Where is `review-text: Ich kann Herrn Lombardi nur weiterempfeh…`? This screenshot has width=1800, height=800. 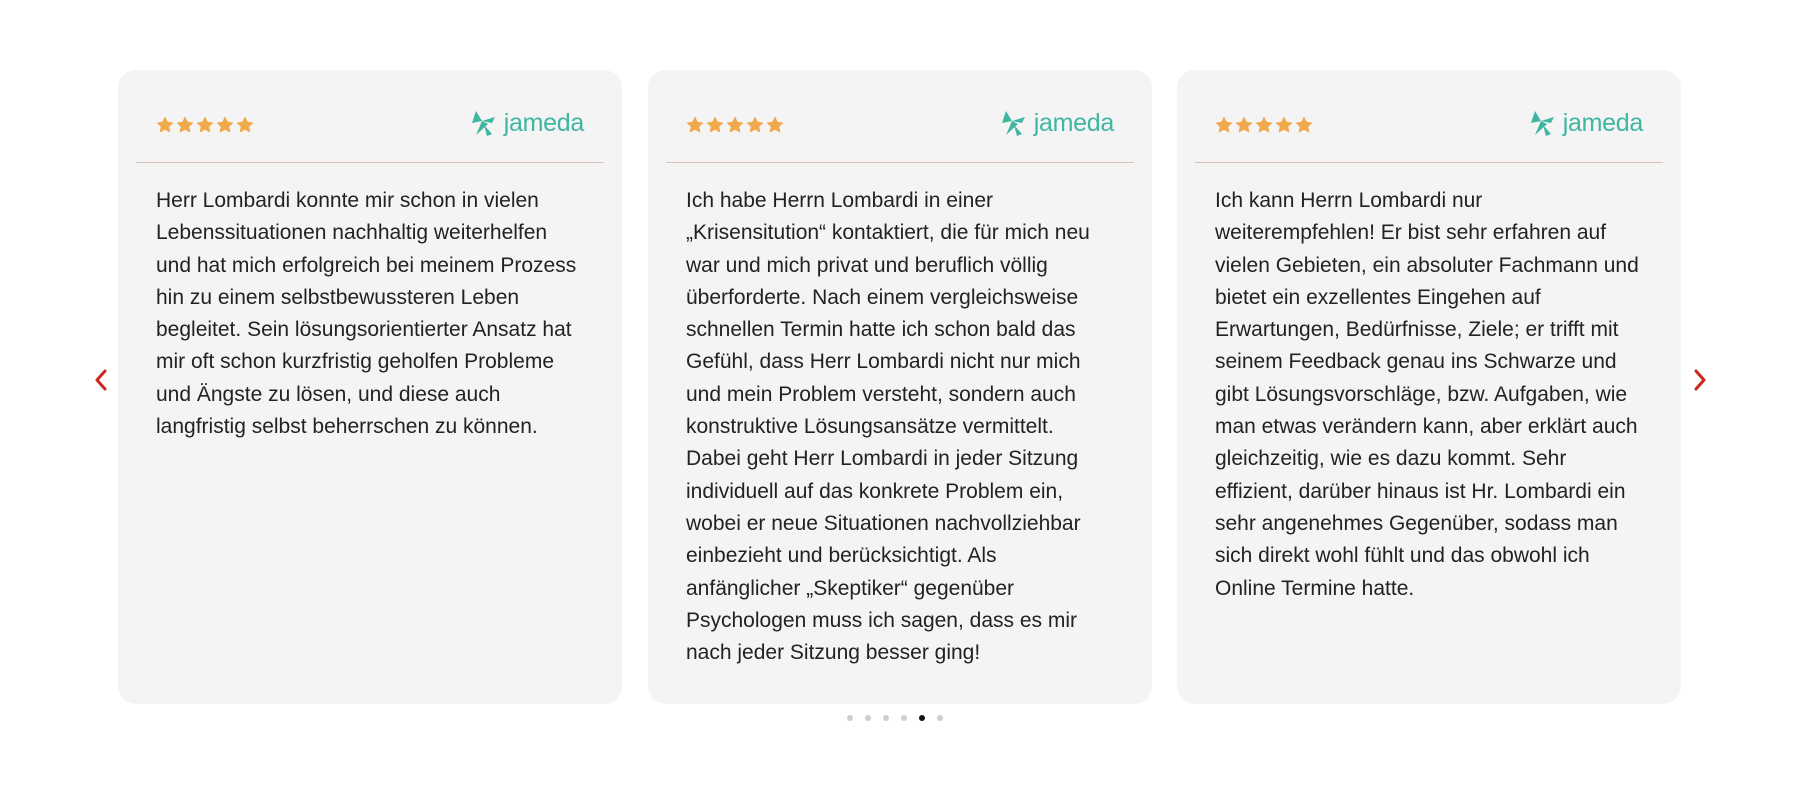
review-text: Ich kann Herrn Lombardi nur weiterempfeh… is located at coordinates (1427, 394).